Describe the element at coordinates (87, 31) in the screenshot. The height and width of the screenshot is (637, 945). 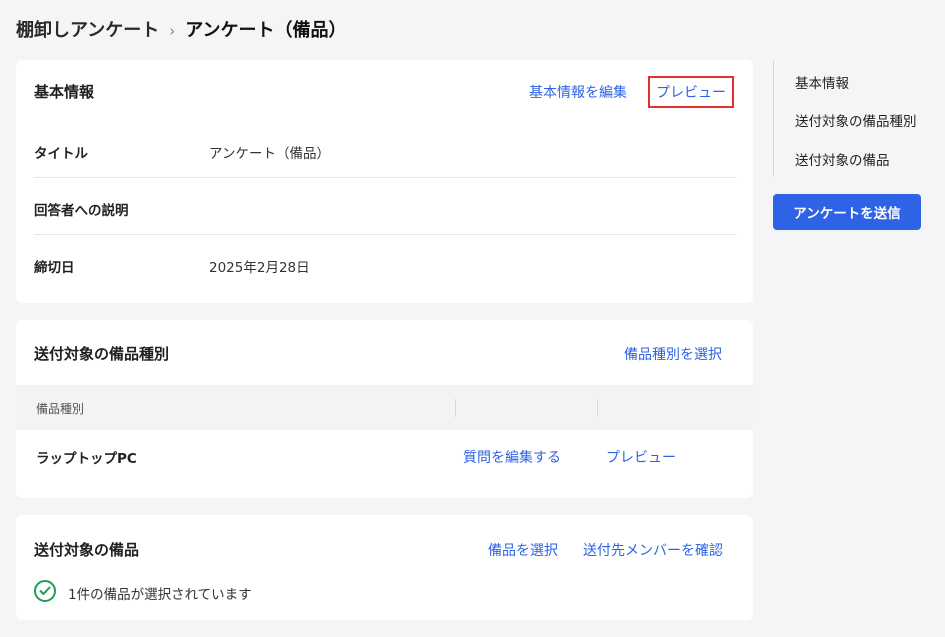
I see `breadcrumb-parent-link: 棚卸しアンケート` at that location.